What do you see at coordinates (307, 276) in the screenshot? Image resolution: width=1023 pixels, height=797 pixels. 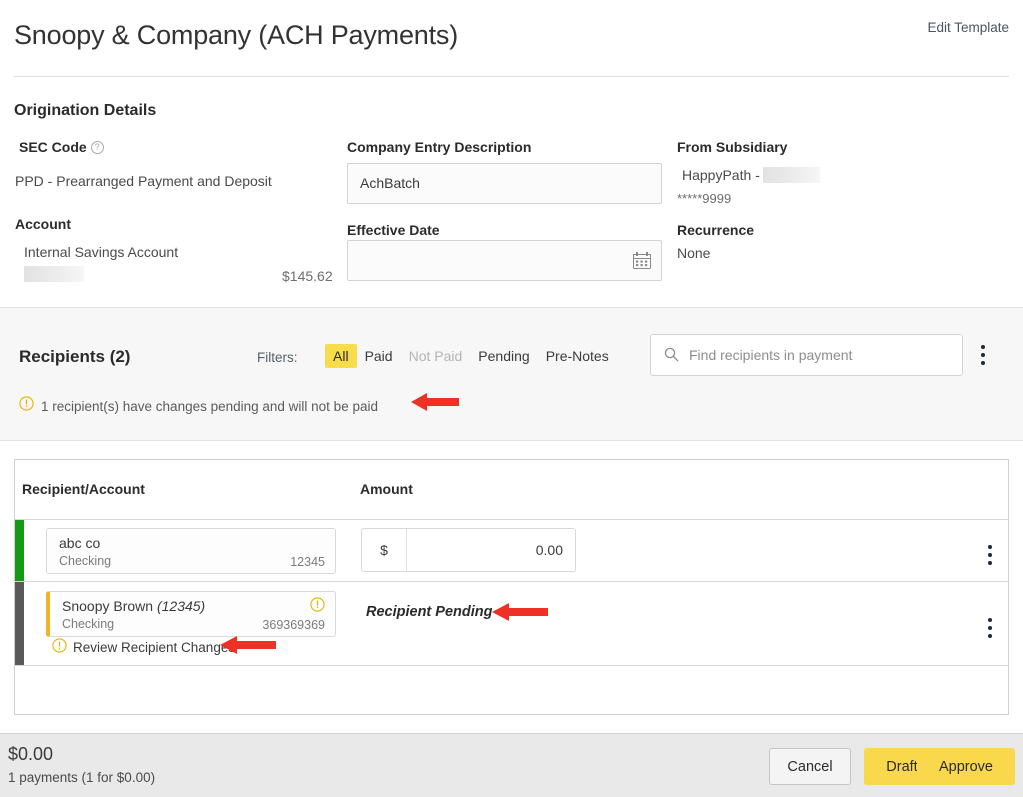 I see `account-balance: $145.62` at bounding box center [307, 276].